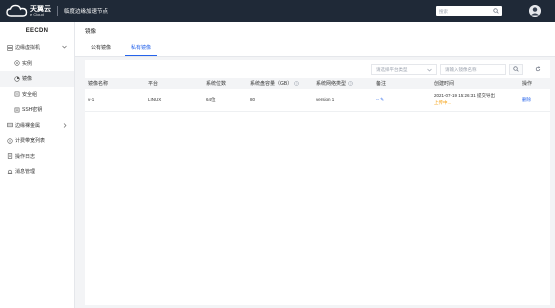 The width and height of the screenshot is (555, 308). I want to click on sidebar-item-ssh-key: SSH密钥, so click(37, 110).